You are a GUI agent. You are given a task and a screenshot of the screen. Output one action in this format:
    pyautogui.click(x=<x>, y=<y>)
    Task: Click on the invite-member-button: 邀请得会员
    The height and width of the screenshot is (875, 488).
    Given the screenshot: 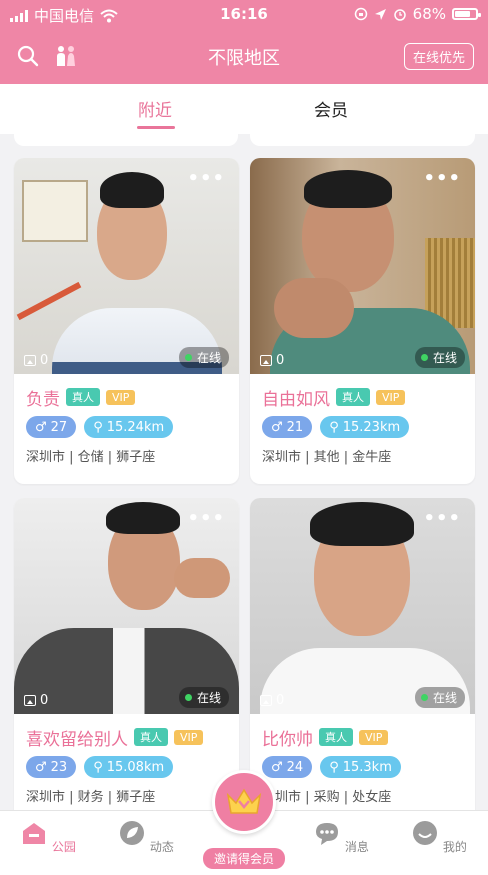 What is the action you would take?
    pyautogui.click(x=244, y=819)
    